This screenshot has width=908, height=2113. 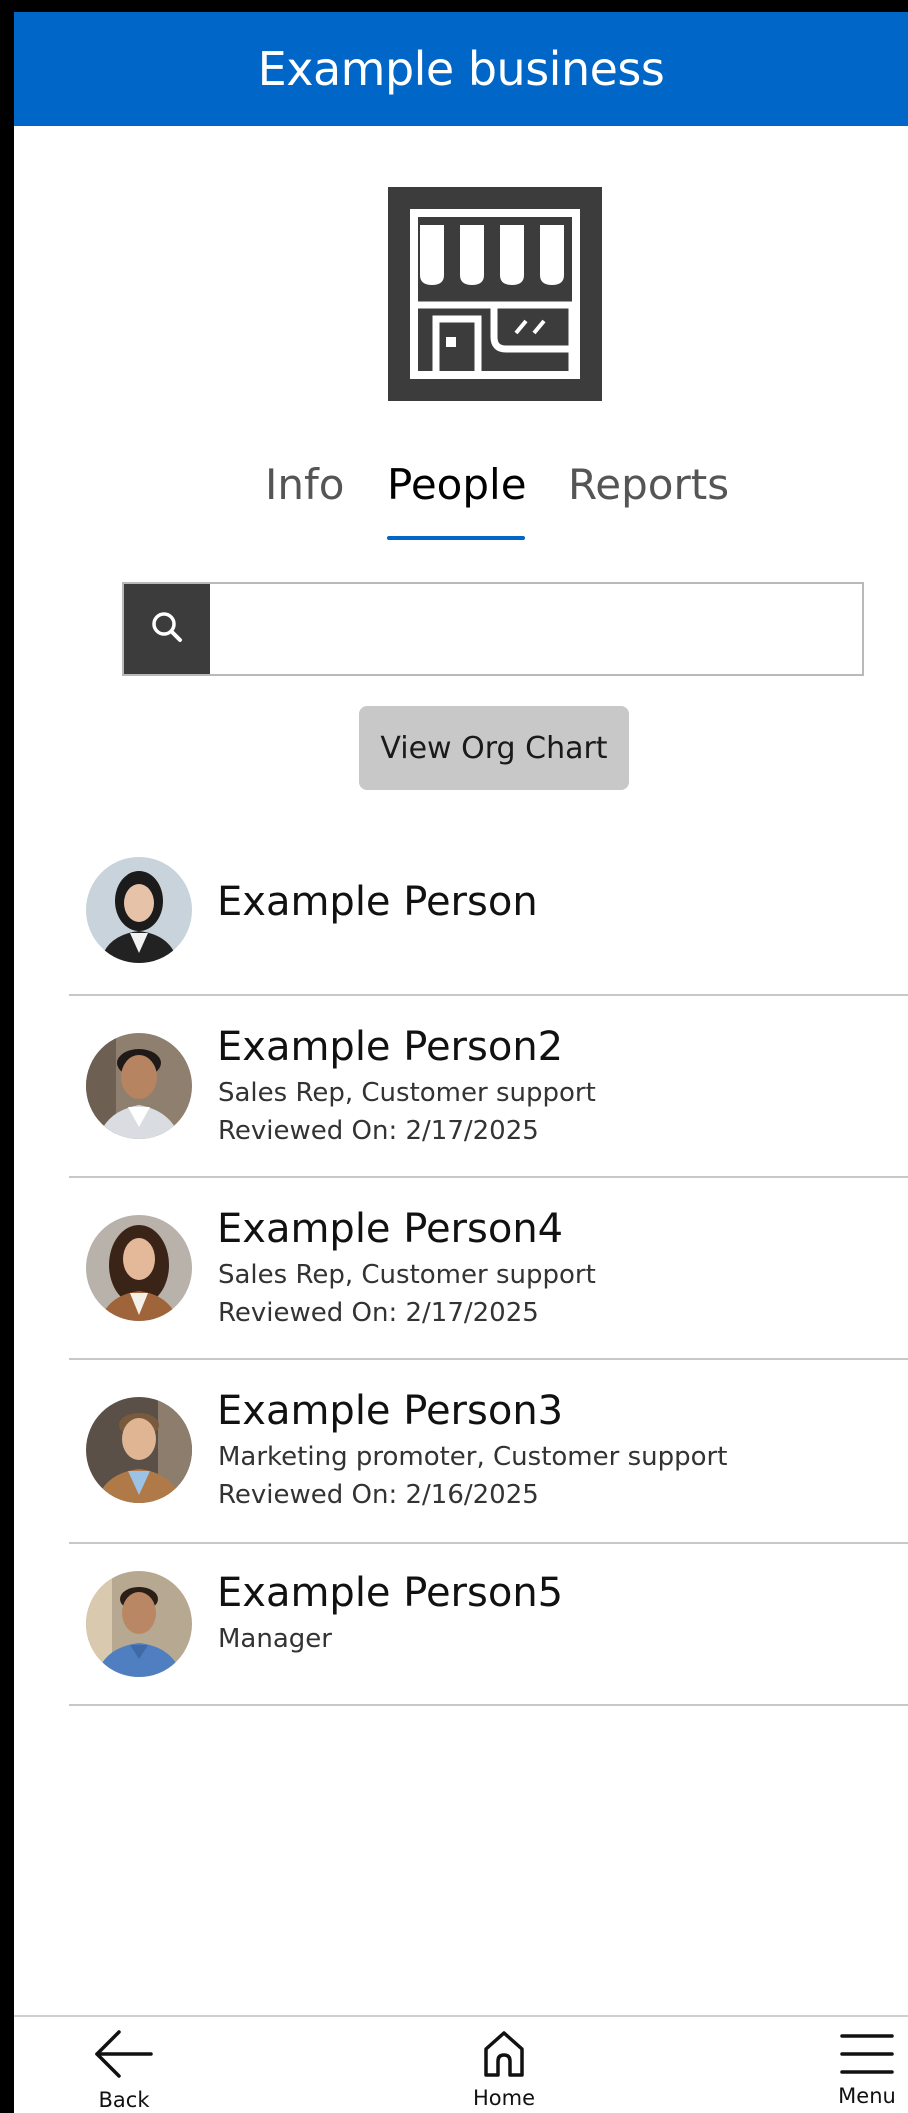 What do you see at coordinates (390, 1411) in the screenshot?
I see `person-name: Example Person3` at bounding box center [390, 1411].